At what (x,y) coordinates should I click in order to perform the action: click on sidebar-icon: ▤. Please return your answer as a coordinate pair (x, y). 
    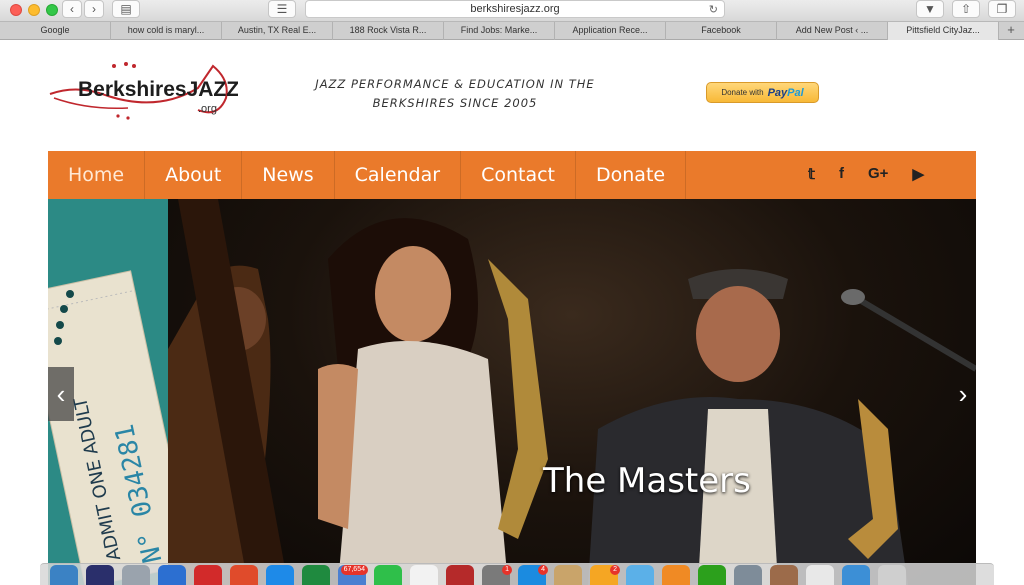
    Looking at the image, I should click on (126, 9).